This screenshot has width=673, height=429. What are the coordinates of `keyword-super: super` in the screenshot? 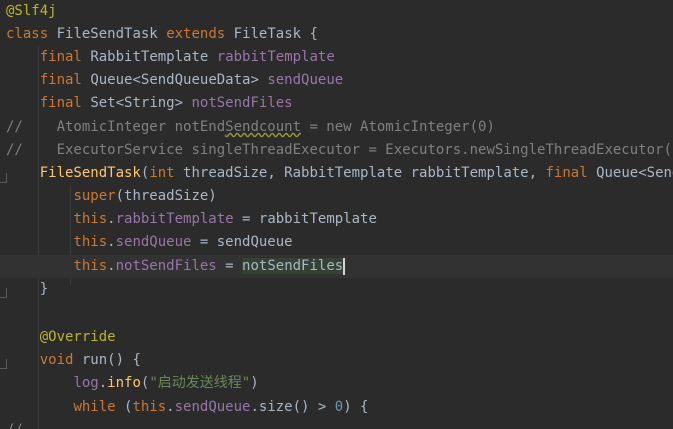 It's located at (94, 196).